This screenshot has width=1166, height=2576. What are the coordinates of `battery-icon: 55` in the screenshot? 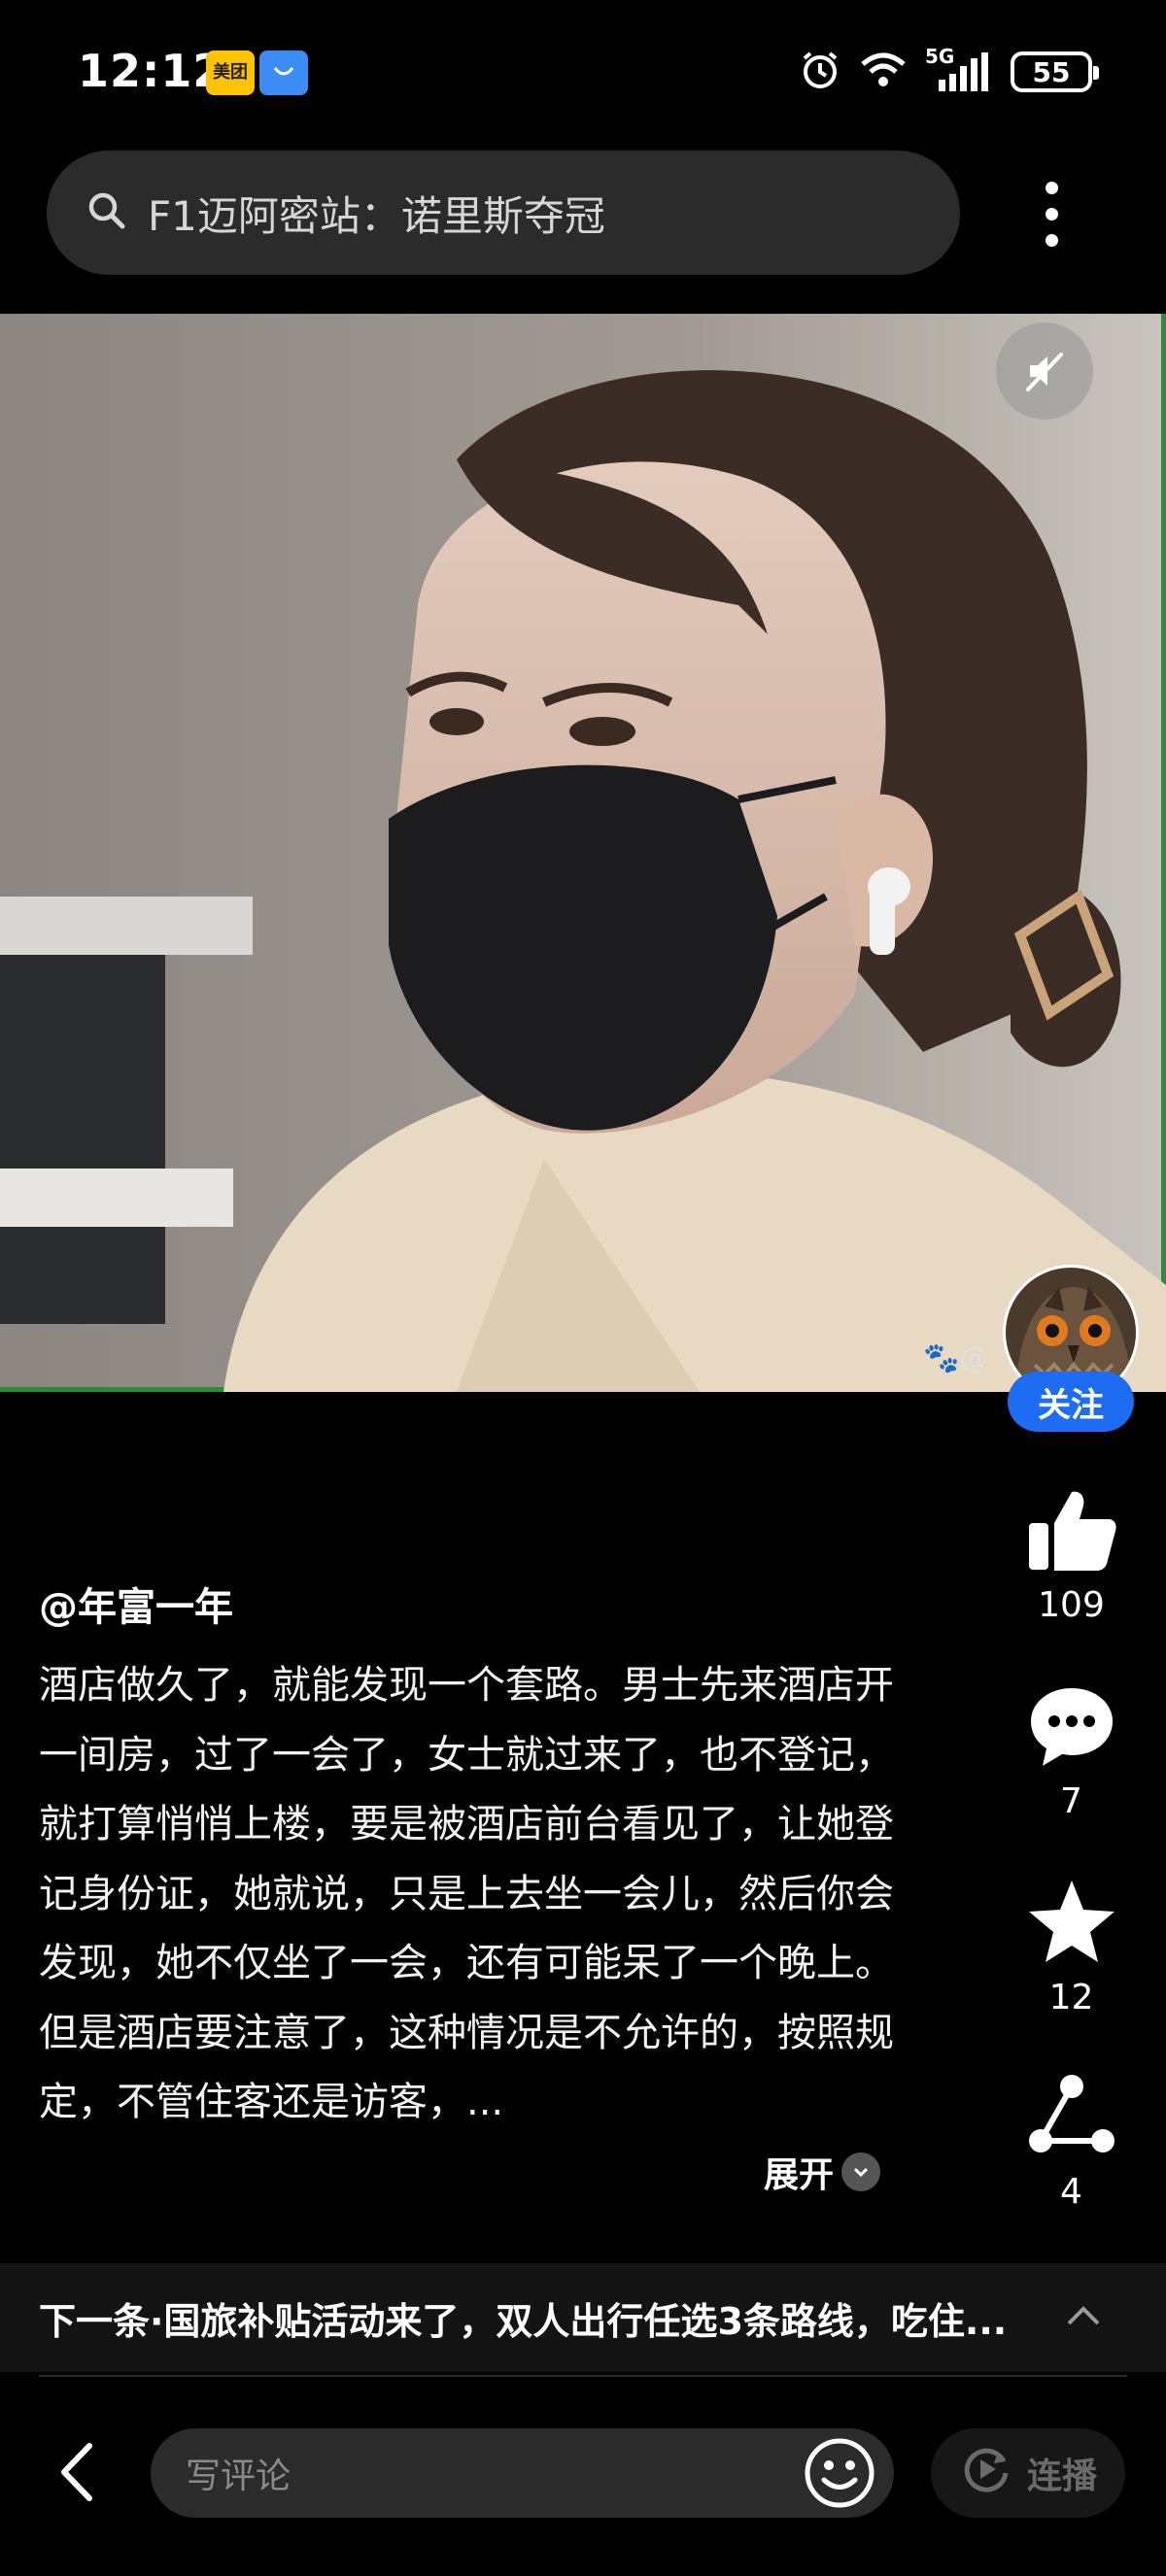 It's located at (1055, 71).